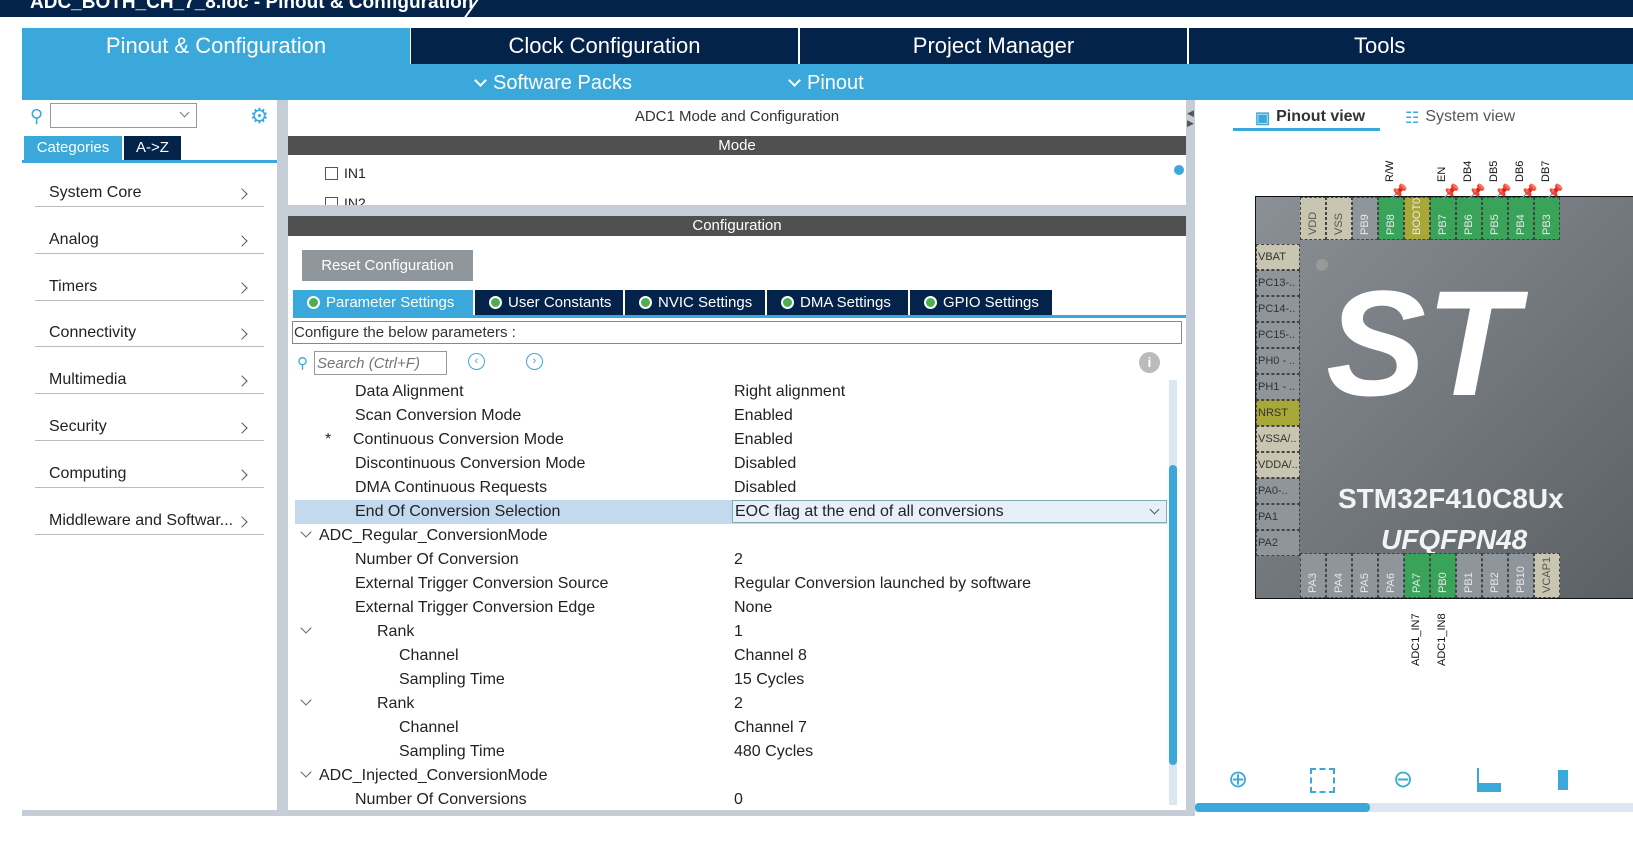  Describe the element at coordinates (1414, 807) in the screenshot. I see `horizontal-scrollbar` at that location.